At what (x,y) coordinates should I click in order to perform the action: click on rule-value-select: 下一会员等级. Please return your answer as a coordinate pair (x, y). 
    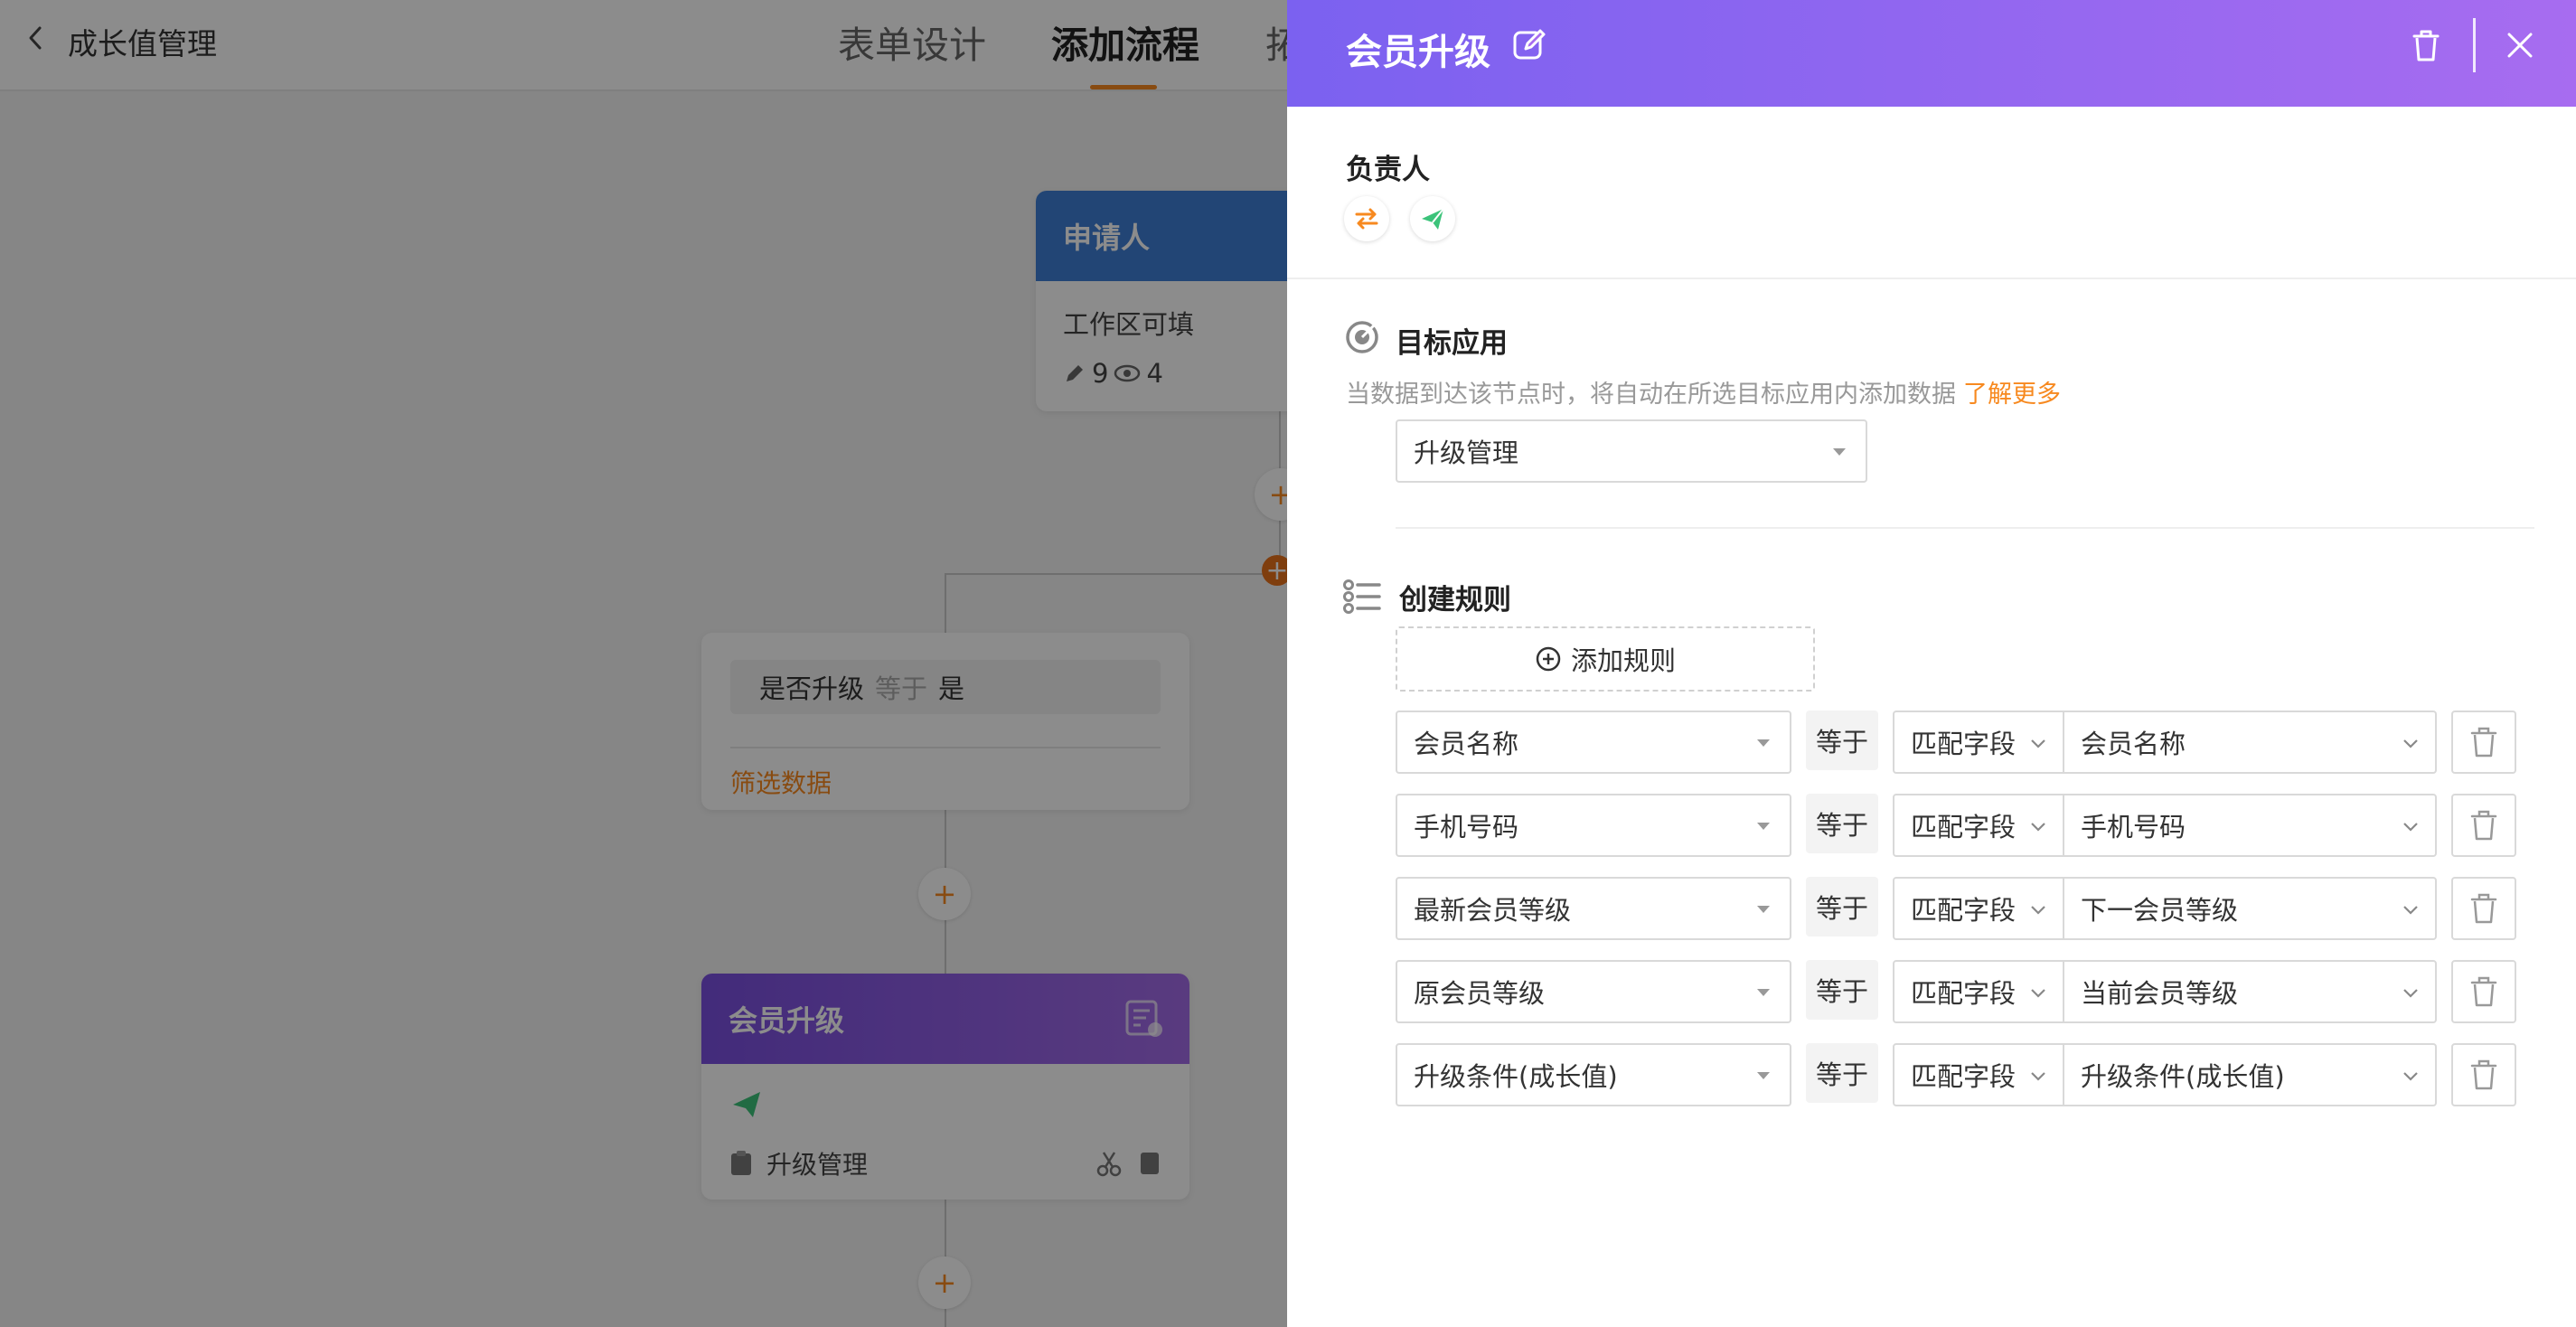
    Looking at the image, I should click on (2250, 908).